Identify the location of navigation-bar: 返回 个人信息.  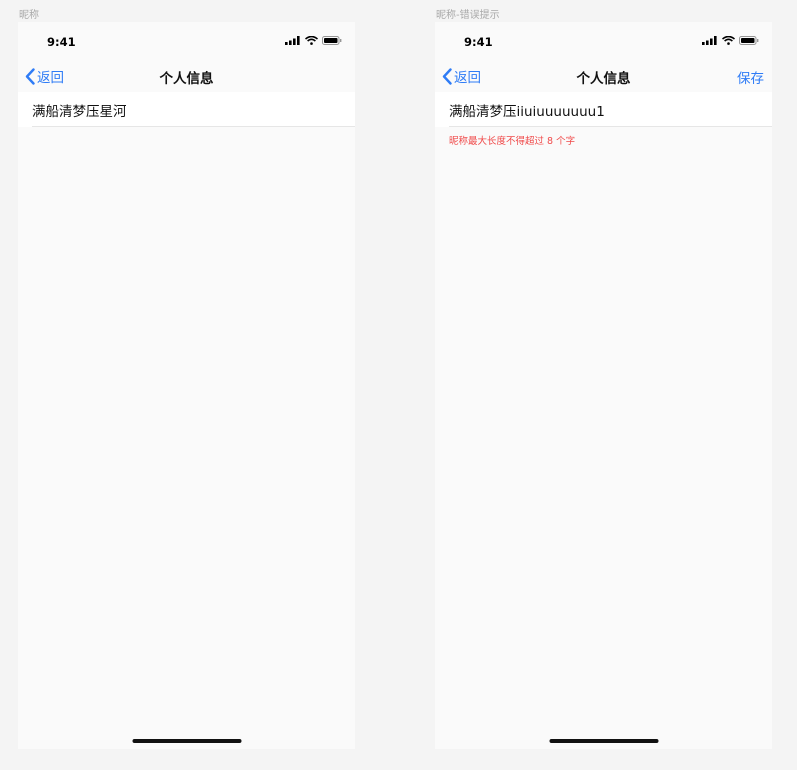
(186, 77).